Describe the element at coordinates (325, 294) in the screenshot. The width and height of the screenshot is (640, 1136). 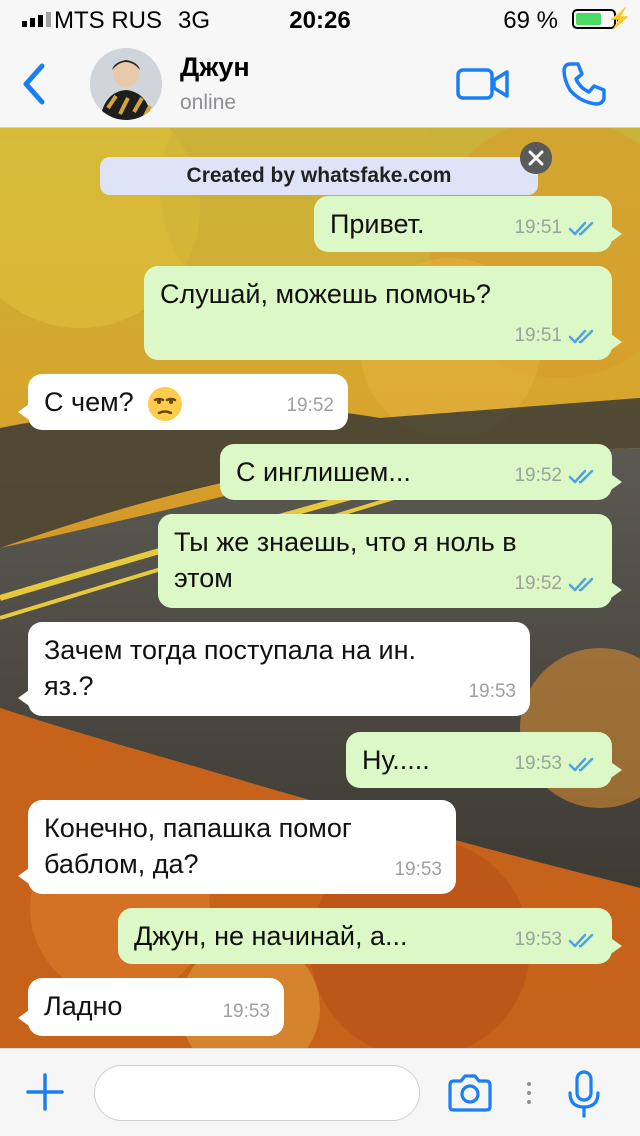
I see `message-text: Слушай, можешь помочь?` at that location.